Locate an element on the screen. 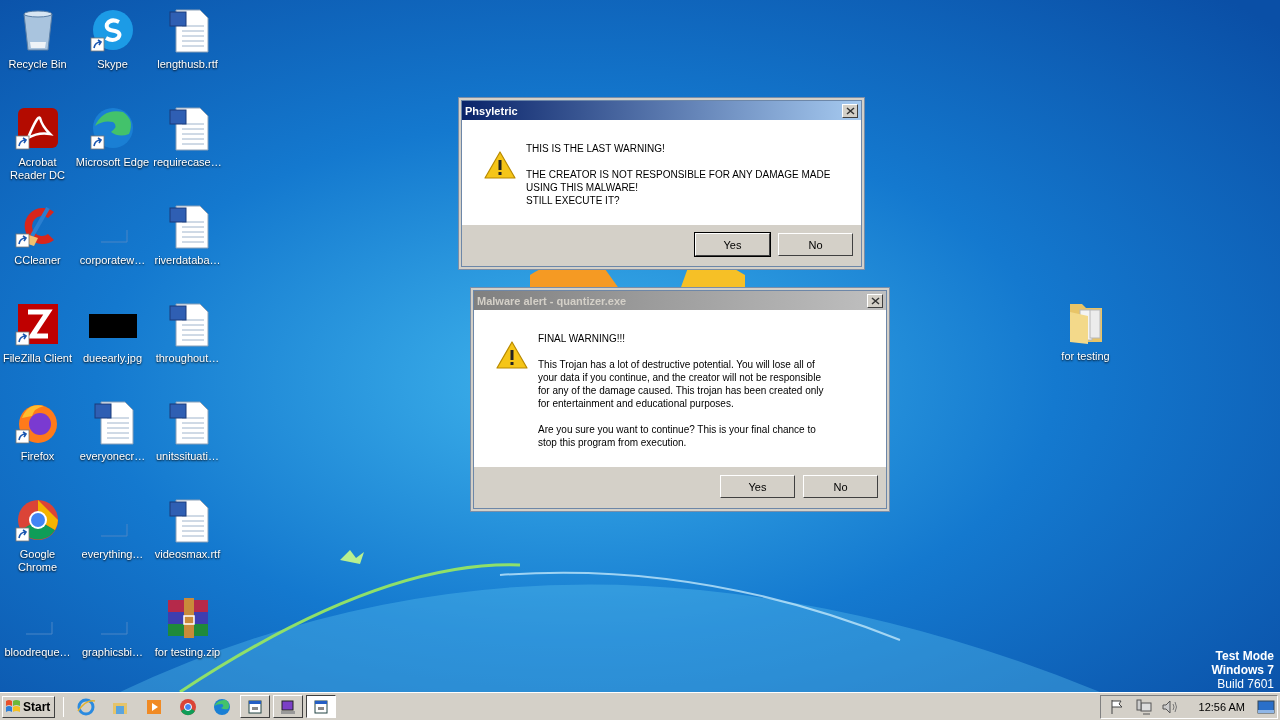 Image resolution: width=1280 pixels, height=720 pixels. dialog-message: FINAL WARNING!!! is located at coordinates (582, 338).